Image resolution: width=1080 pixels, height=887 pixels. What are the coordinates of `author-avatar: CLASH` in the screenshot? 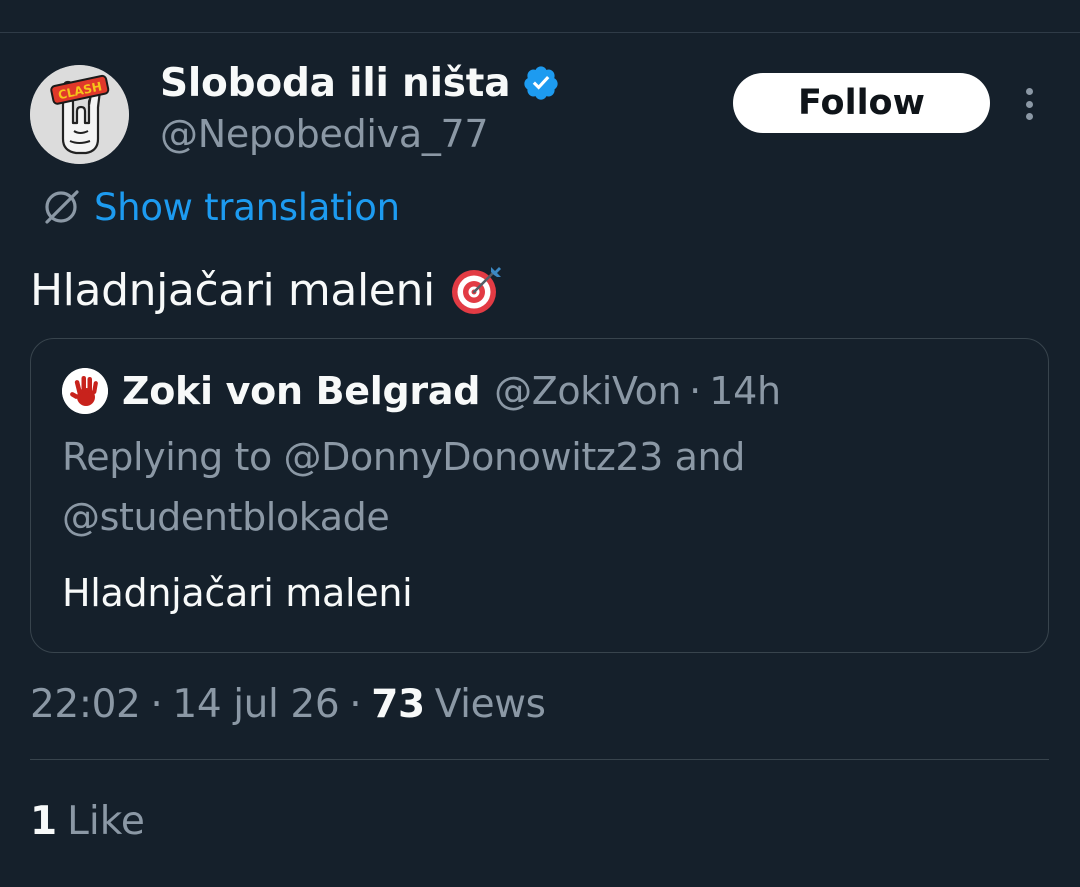 It's located at (79, 114).